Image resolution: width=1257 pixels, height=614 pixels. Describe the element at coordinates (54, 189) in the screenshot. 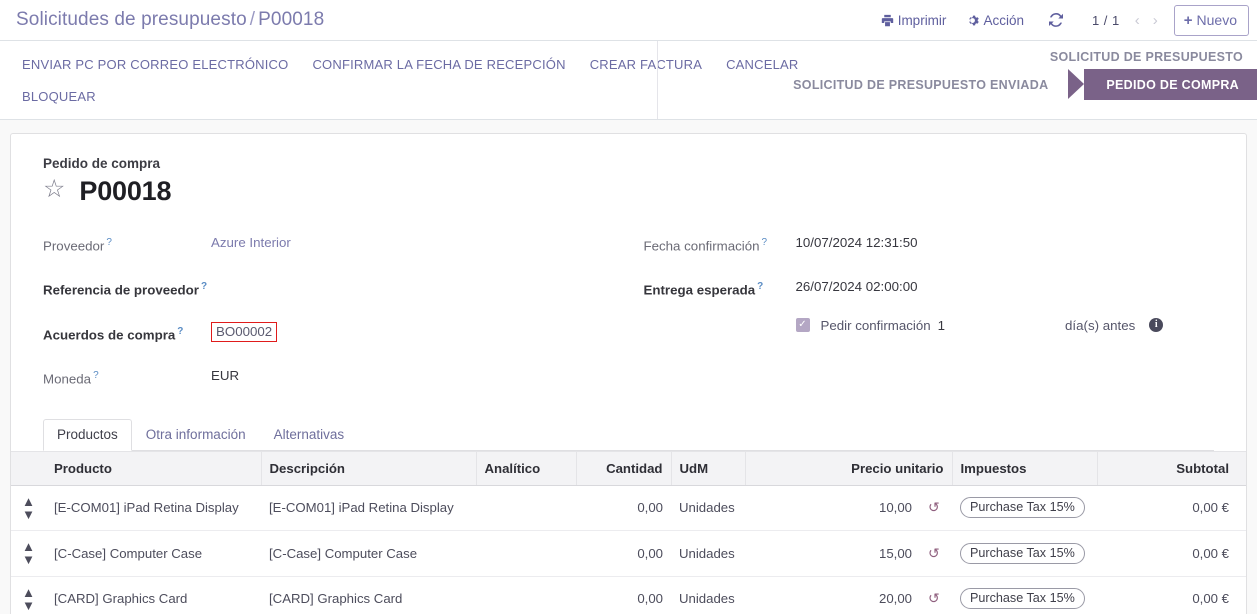

I see `star-outline-icon: ☆` at that location.